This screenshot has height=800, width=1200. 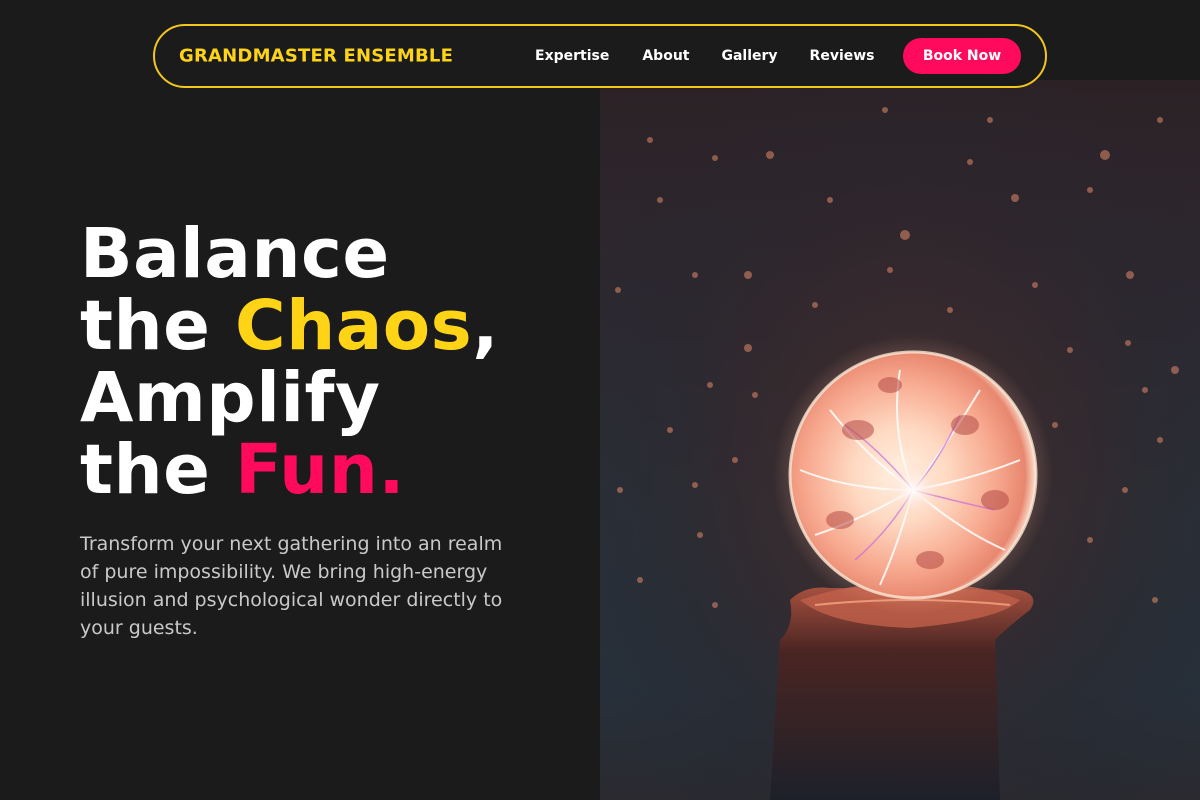 What do you see at coordinates (749, 56) in the screenshot?
I see `nav-link-gallery: Gallery` at bounding box center [749, 56].